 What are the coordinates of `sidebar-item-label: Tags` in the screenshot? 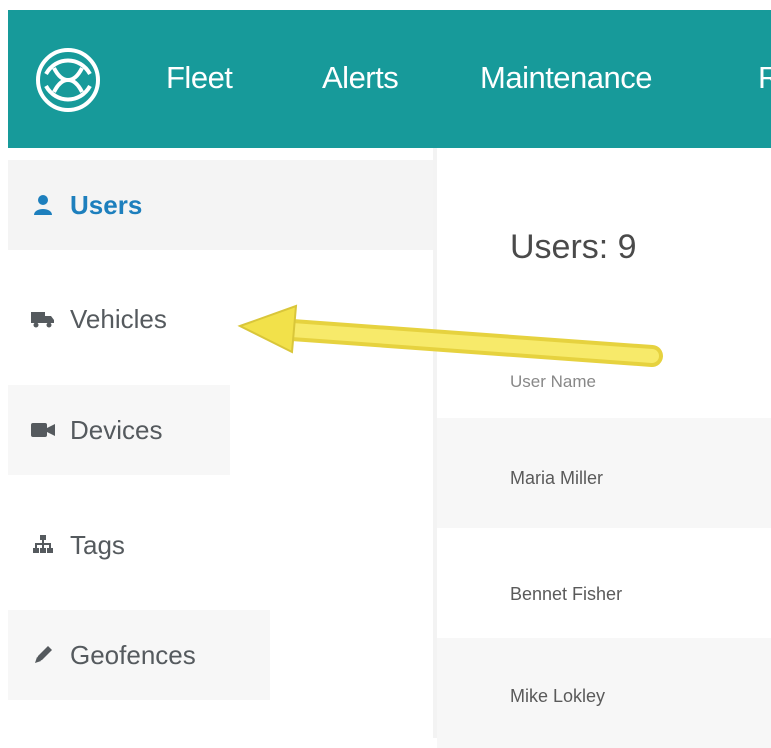 It's located at (97, 544).